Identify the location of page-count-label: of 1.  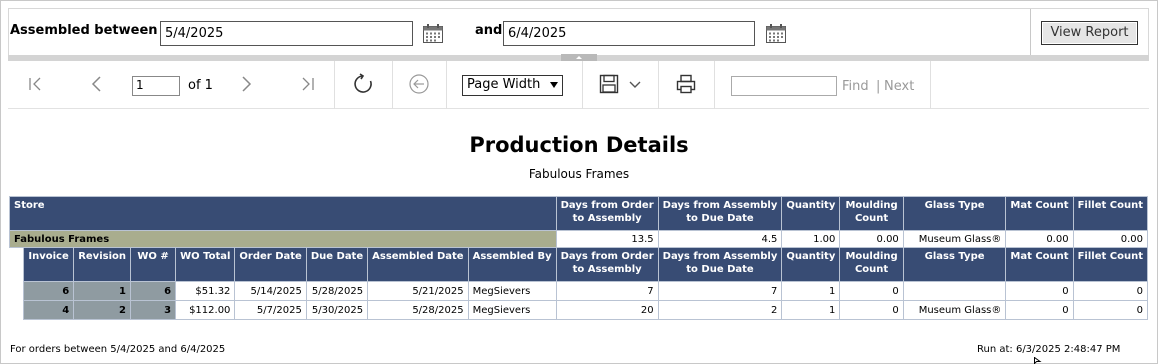
(200, 85).